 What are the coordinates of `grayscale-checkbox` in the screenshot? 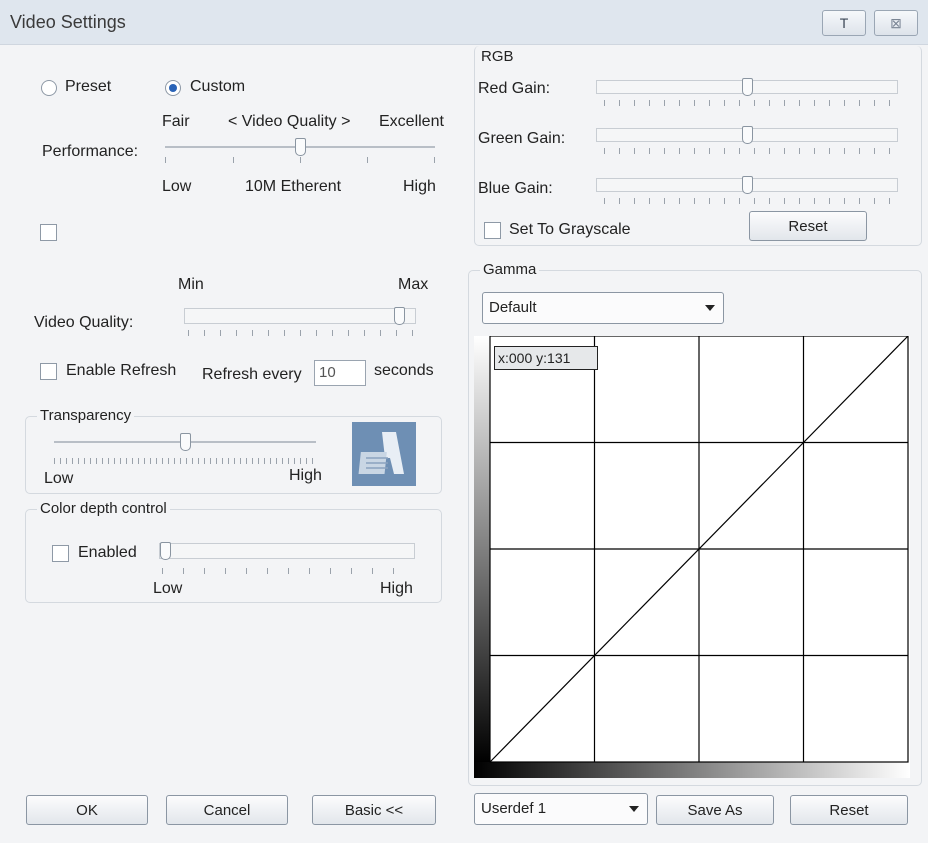 It's located at (492, 230).